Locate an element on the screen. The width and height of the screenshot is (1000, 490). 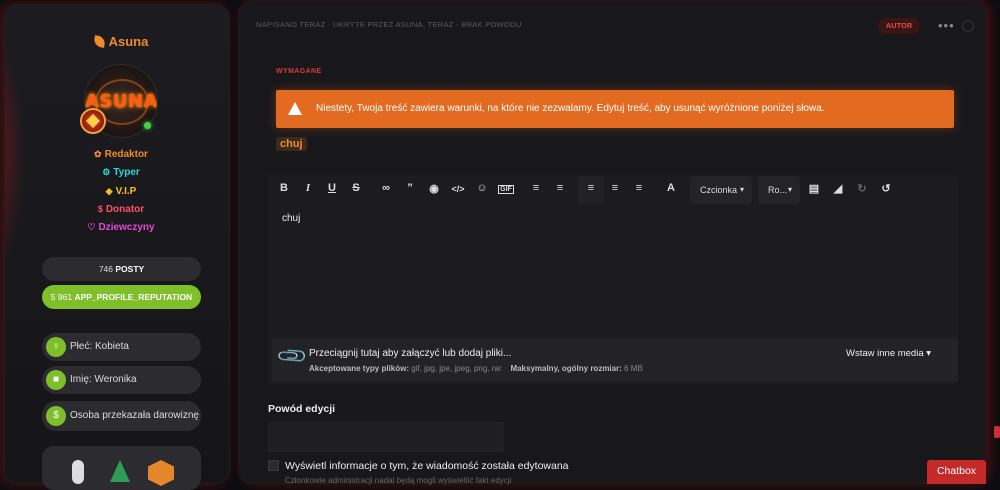
field-donation: $ Osoba przekazała darowiznę is located at coordinates (121, 416).